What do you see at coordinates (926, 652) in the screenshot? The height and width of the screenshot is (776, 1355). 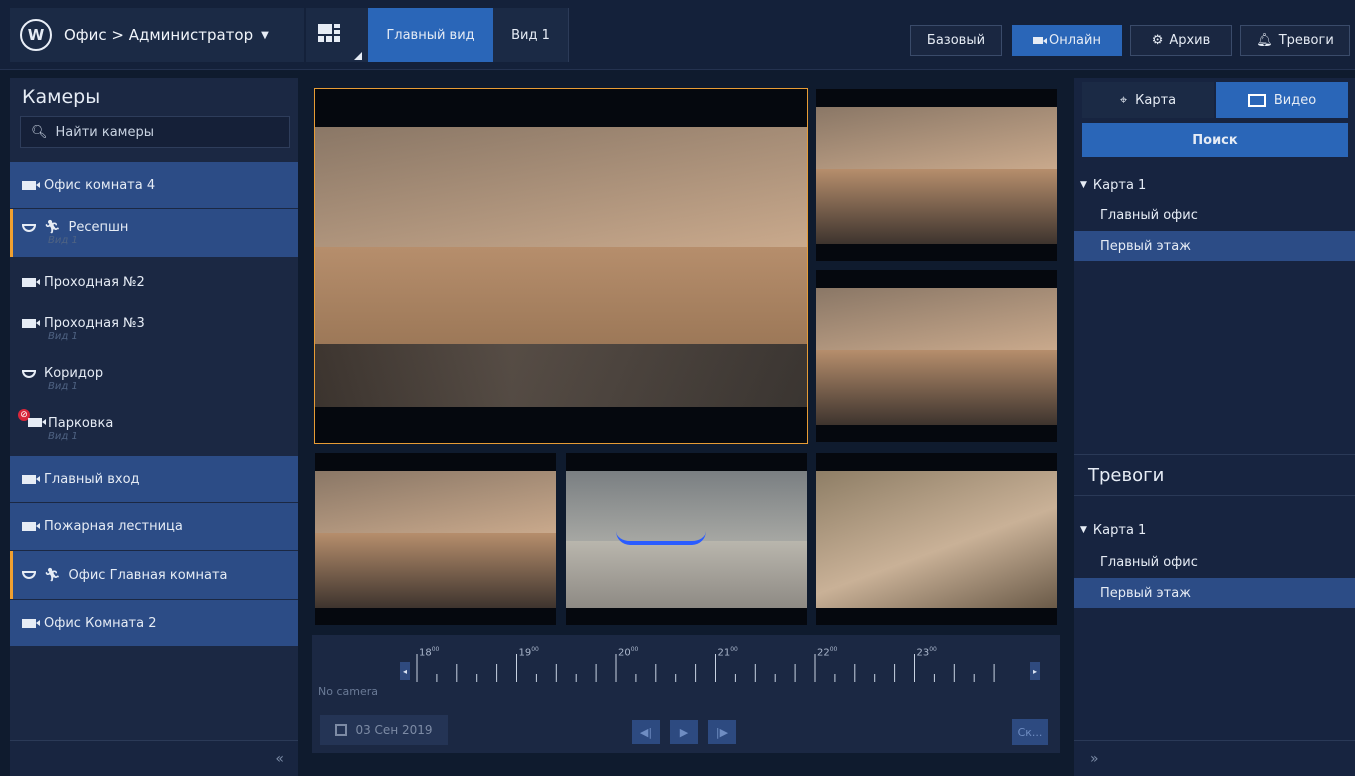 I see `timeline-hour-label: 2300` at bounding box center [926, 652].